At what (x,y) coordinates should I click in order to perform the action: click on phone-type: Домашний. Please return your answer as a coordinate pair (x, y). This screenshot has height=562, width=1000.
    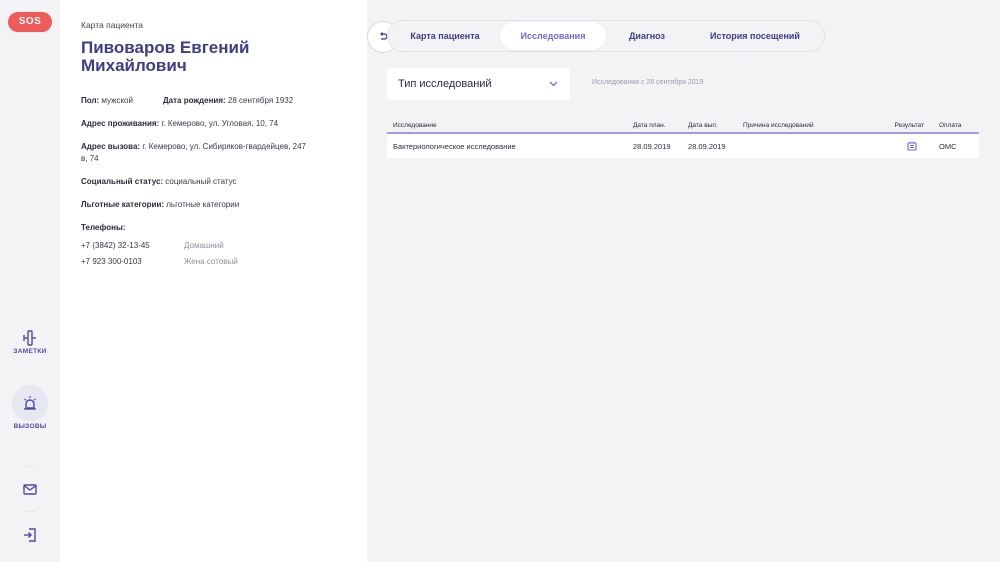
    Looking at the image, I should click on (204, 245).